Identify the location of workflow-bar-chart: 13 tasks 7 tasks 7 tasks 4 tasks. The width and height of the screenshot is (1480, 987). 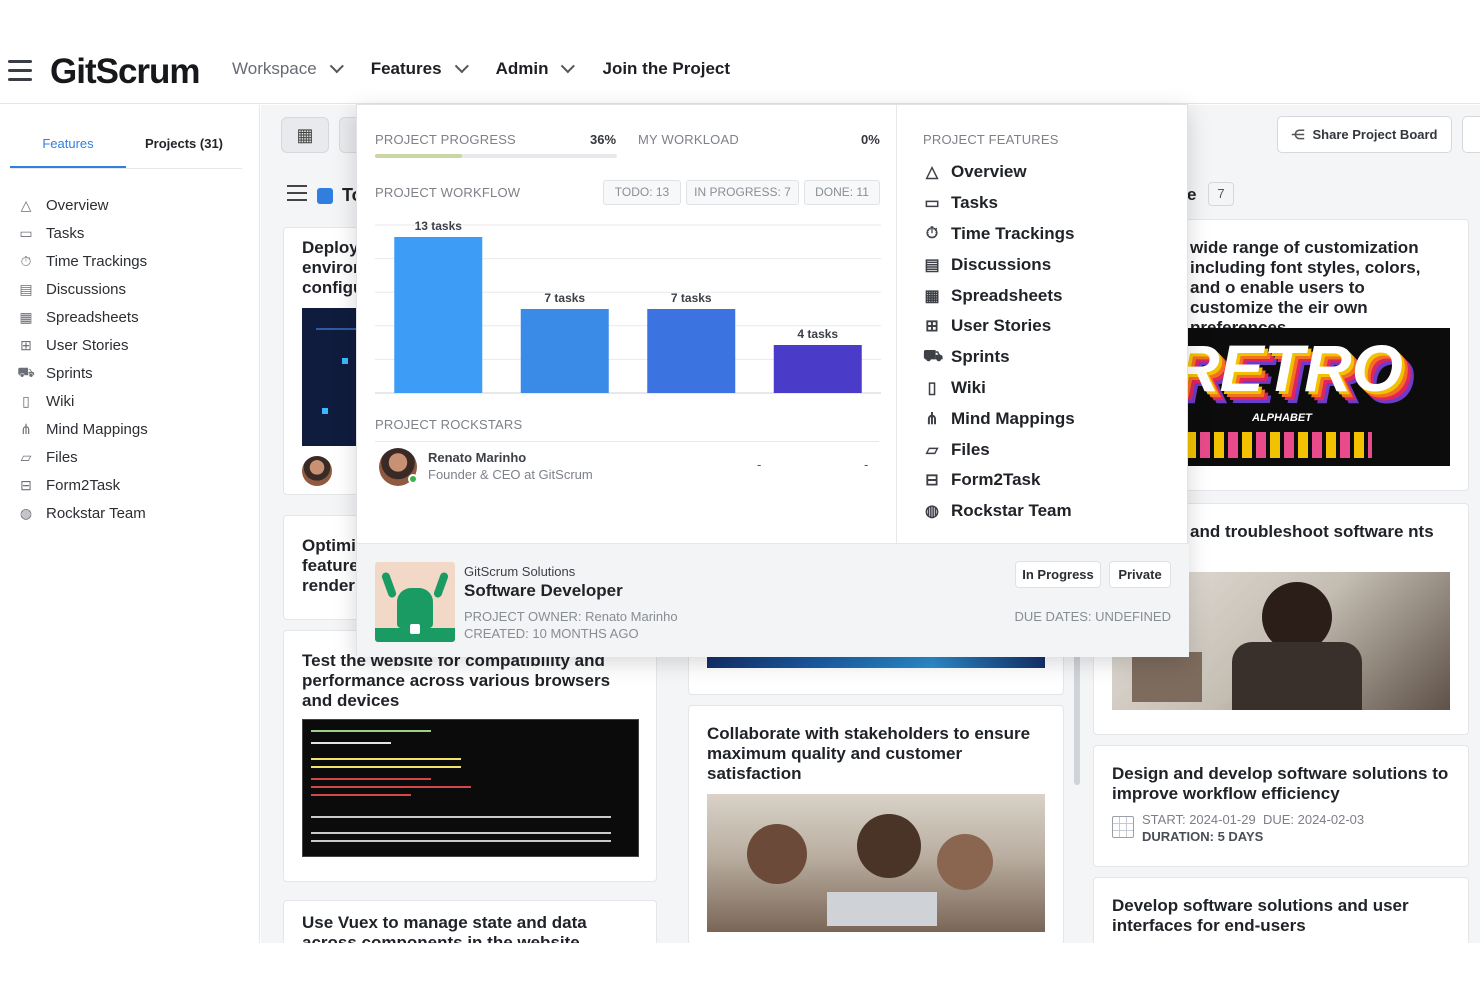
(628, 306).